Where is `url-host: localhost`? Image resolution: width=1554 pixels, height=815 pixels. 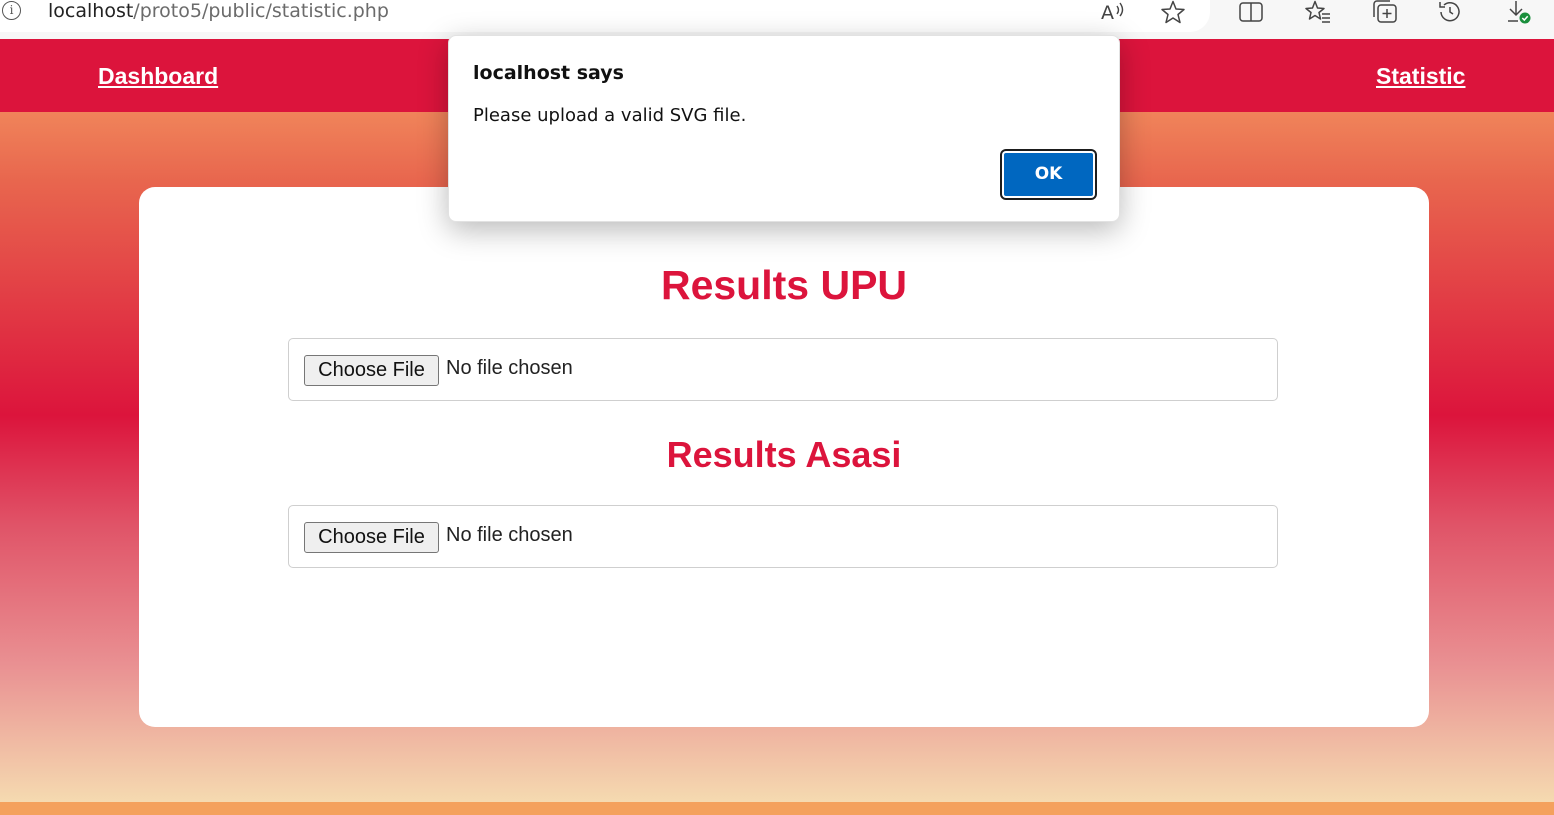 url-host: localhost is located at coordinates (91, 11).